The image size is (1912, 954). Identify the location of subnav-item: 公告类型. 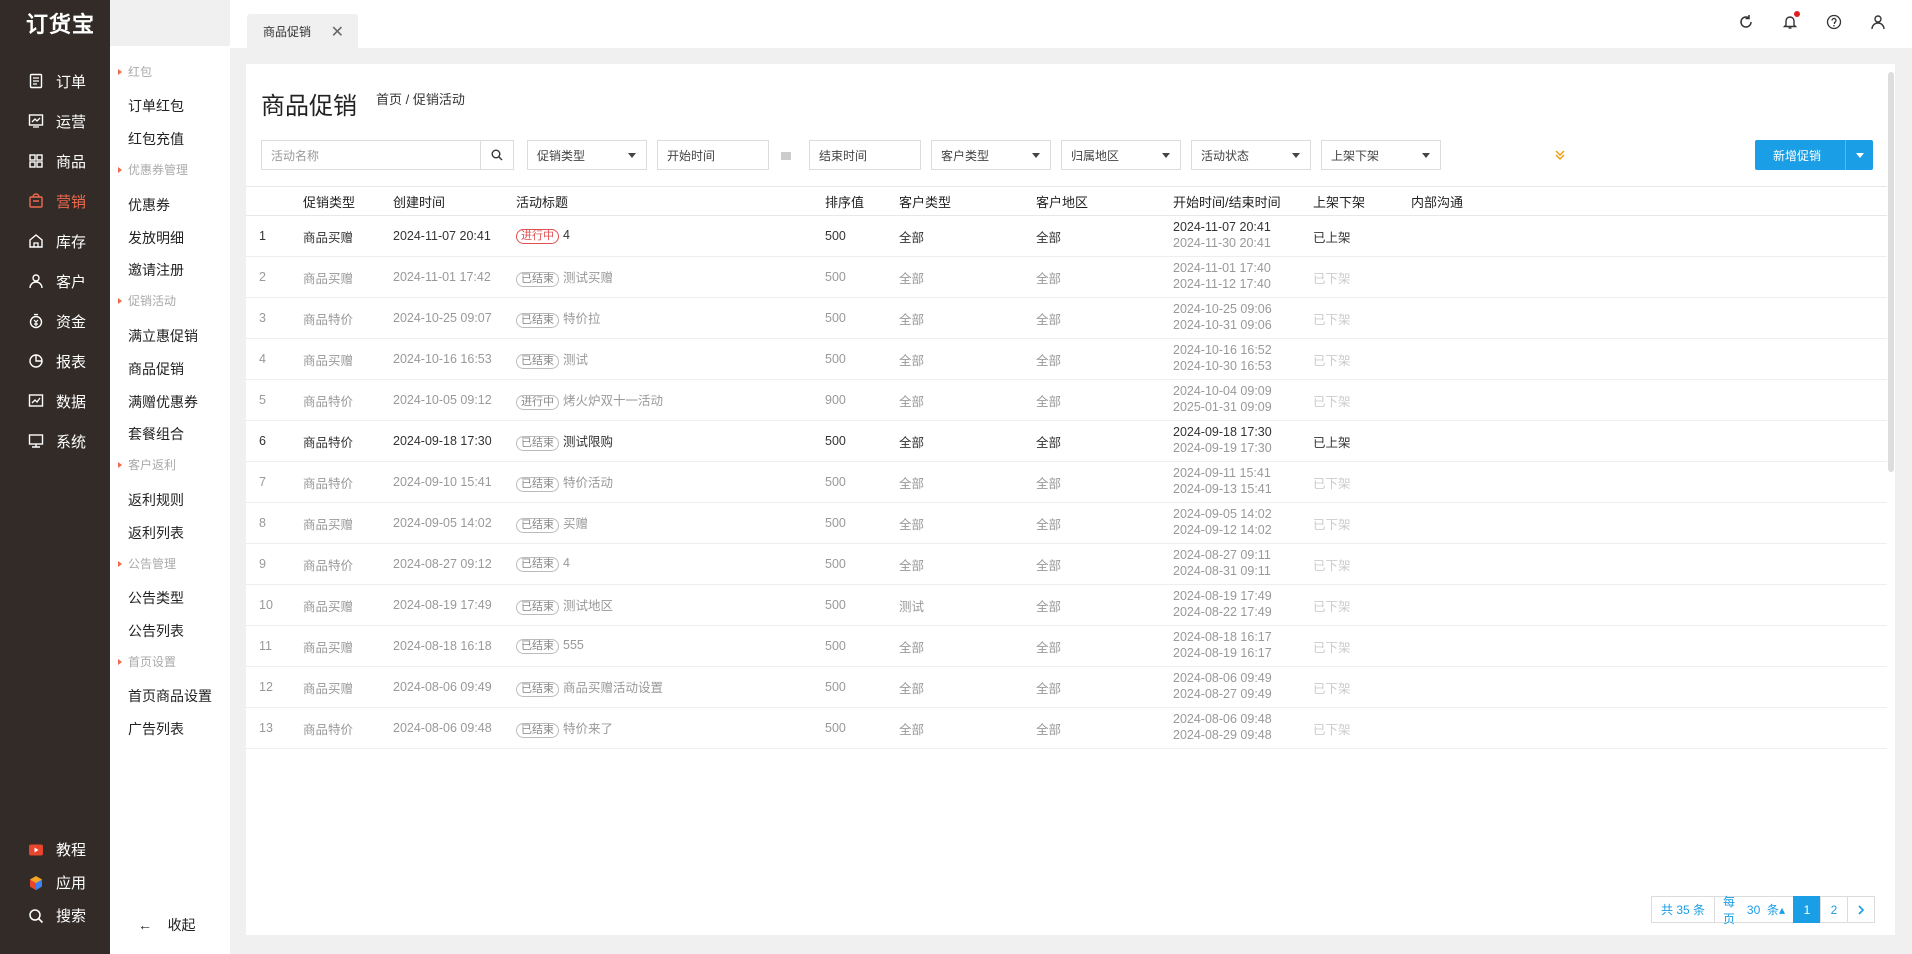
(156, 598).